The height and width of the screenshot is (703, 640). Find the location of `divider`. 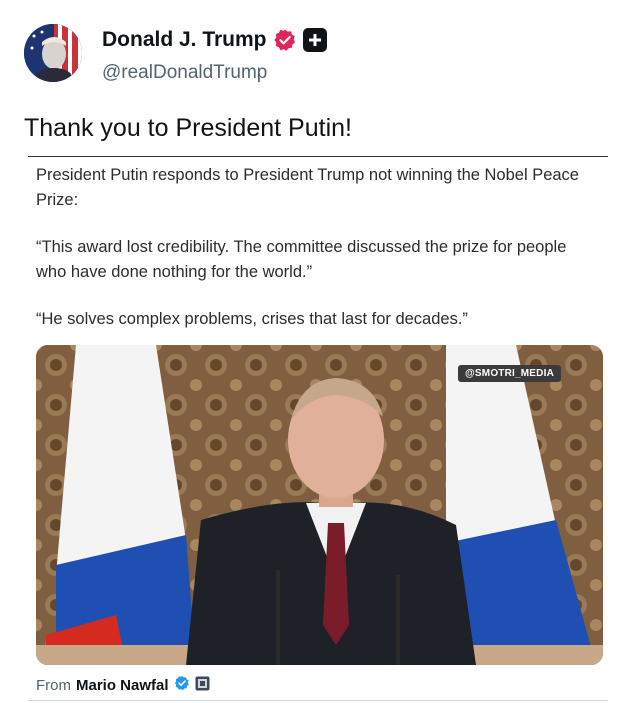

divider is located at coordinates (318, 700).